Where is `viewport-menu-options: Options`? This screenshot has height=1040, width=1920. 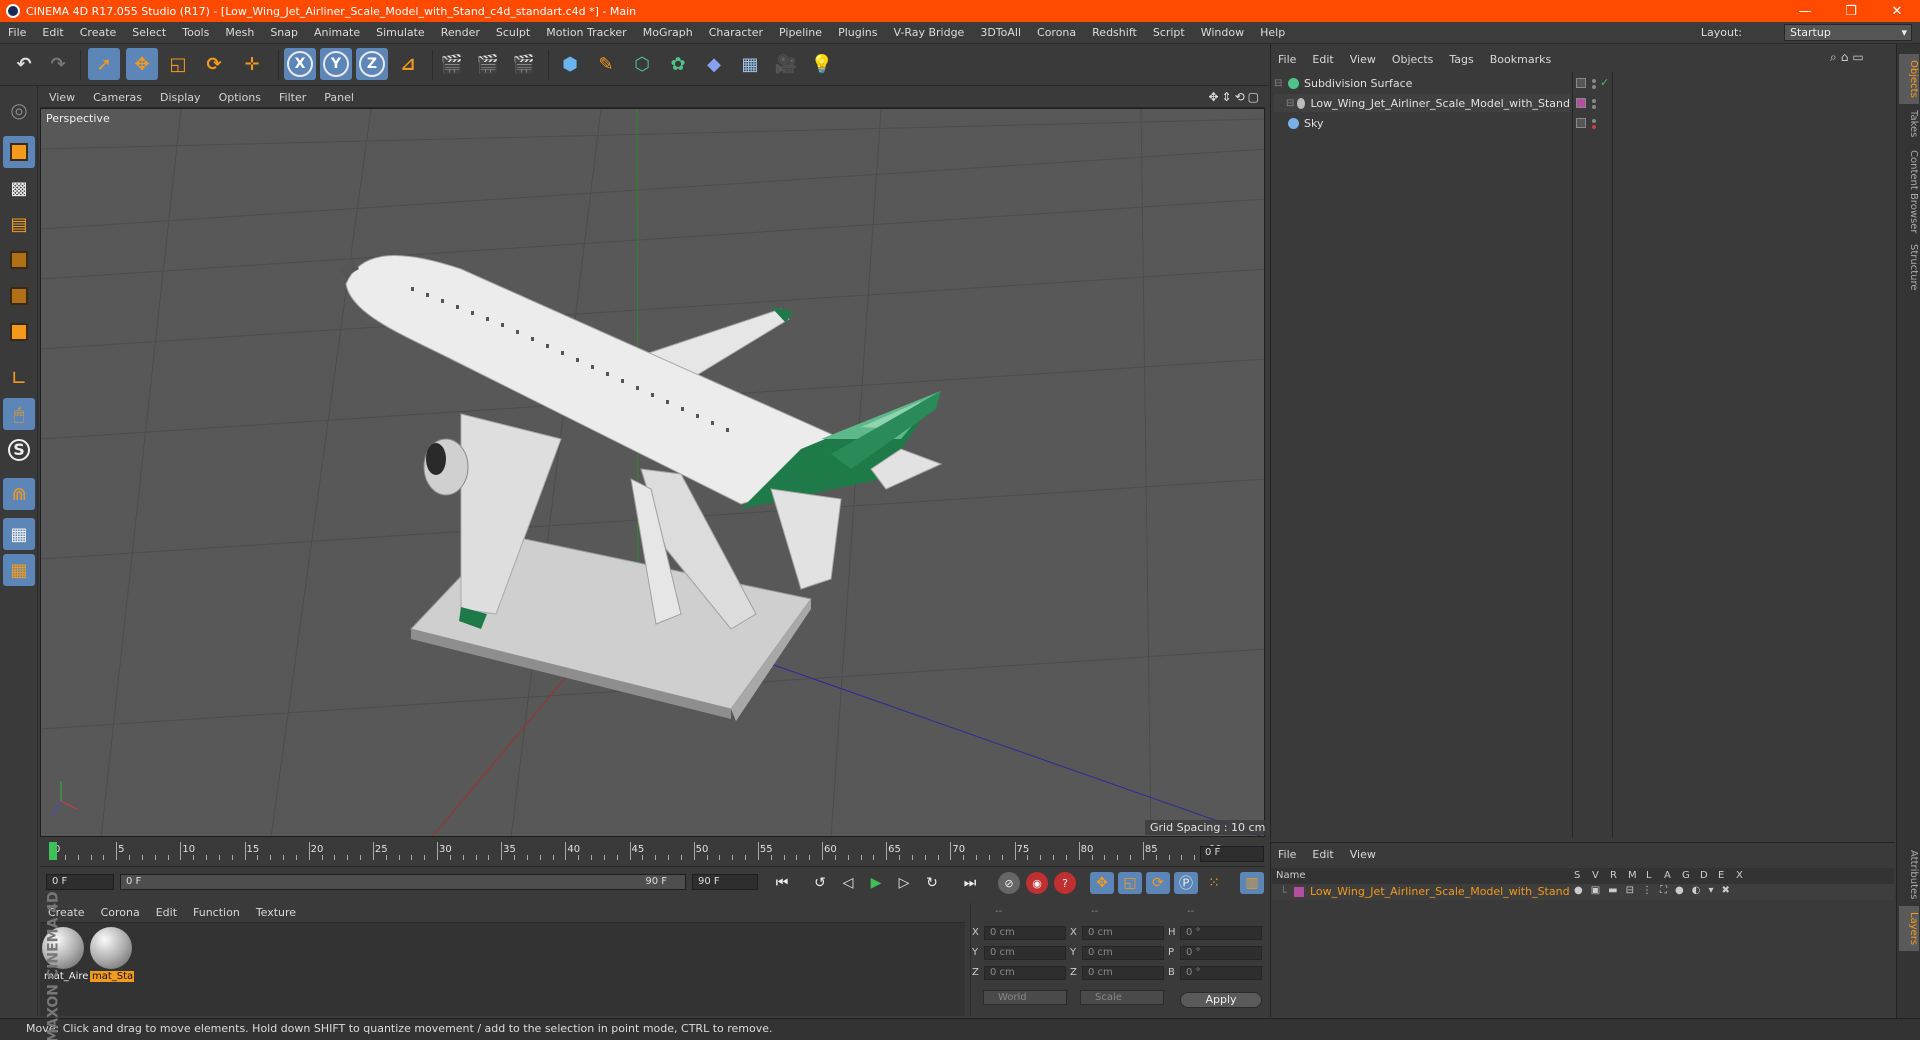 viewport-menu-options: Options is located at coordinates (240, 97).